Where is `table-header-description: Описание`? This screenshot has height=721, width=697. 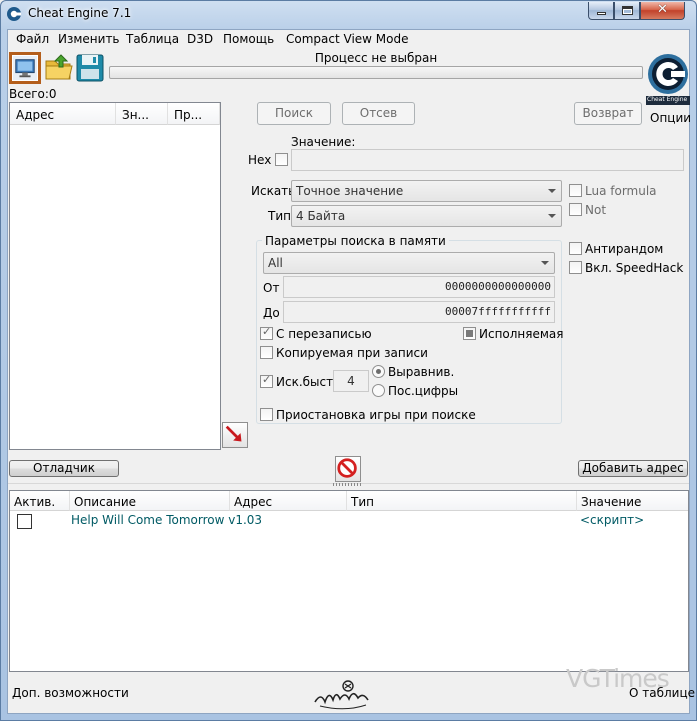
table-header-description: Описание is located at coordinates (150, 501).